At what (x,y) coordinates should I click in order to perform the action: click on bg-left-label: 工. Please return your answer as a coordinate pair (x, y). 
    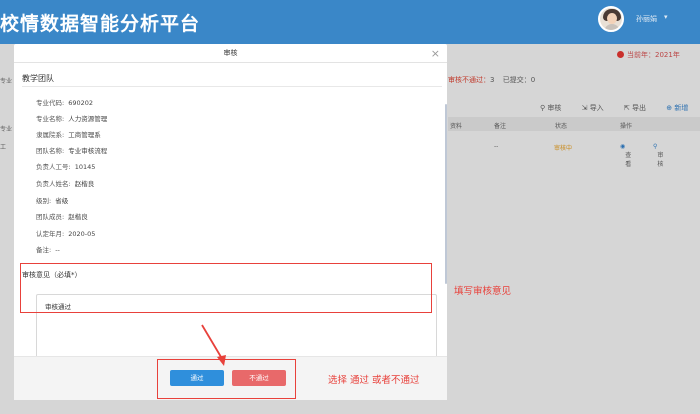
    Looking at the image, I should click on (3, 147).